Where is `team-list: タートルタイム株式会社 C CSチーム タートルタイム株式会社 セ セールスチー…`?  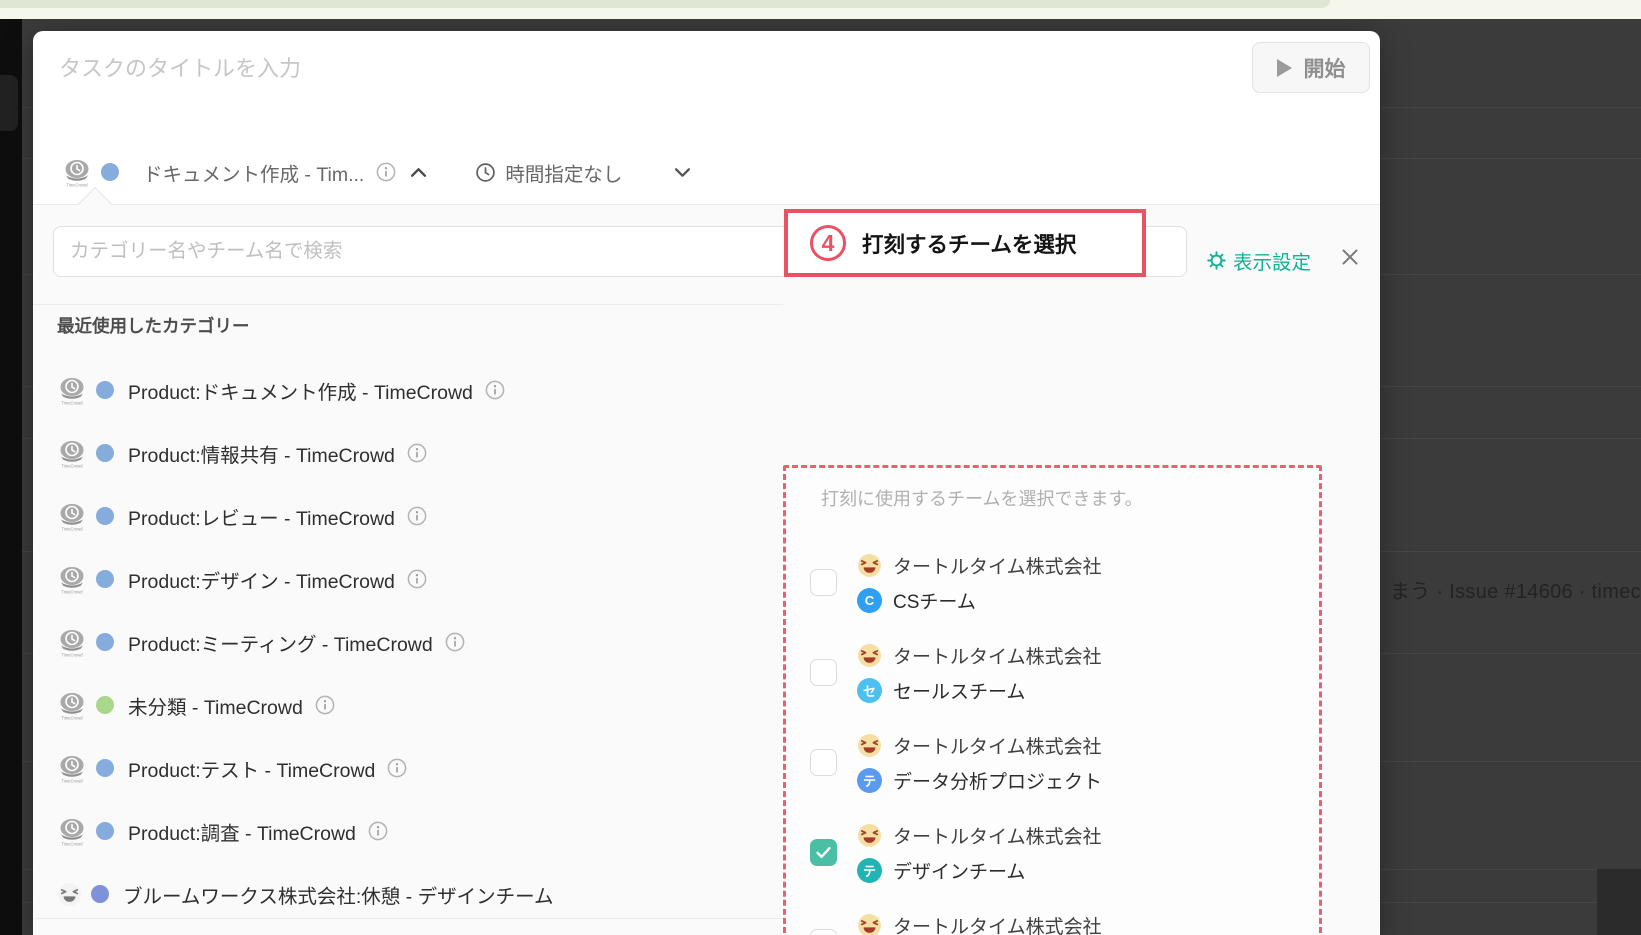 team-list: タートルタイム株式会社 C CSチーム タートルタイム株式会社 セ セールスチー… is located at coordinates (1050, 743).